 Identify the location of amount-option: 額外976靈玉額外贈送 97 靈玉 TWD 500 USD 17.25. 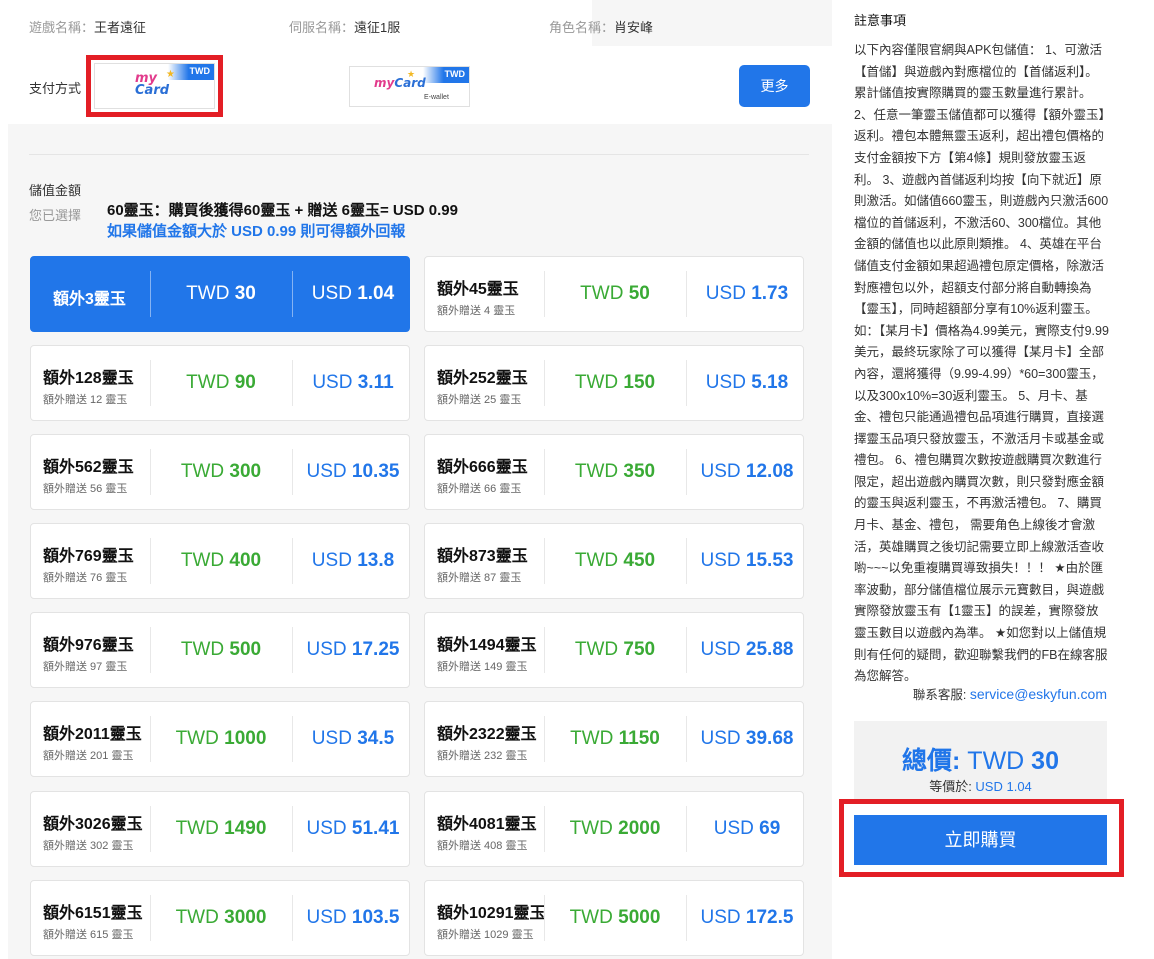
(220, 650).